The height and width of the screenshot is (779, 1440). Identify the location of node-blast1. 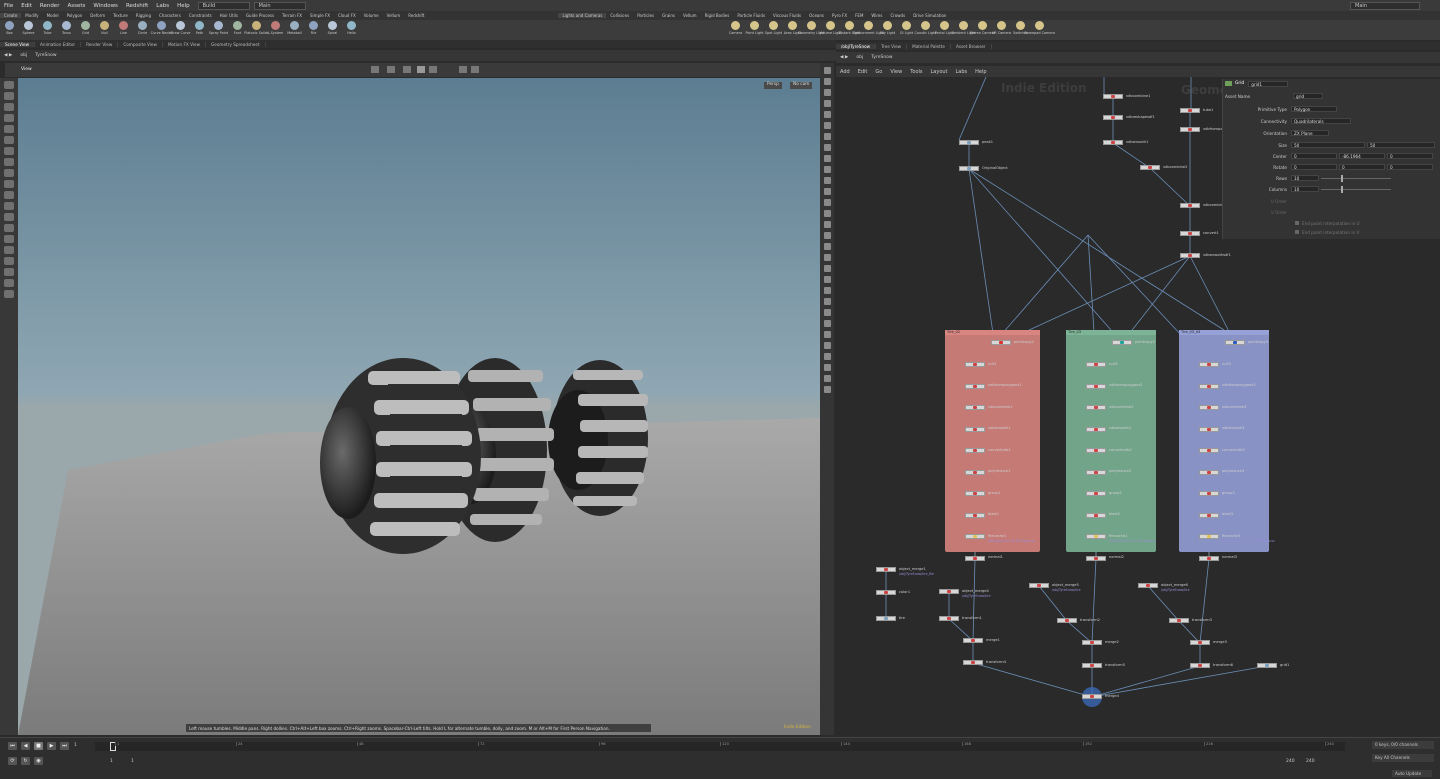
(975, 515).